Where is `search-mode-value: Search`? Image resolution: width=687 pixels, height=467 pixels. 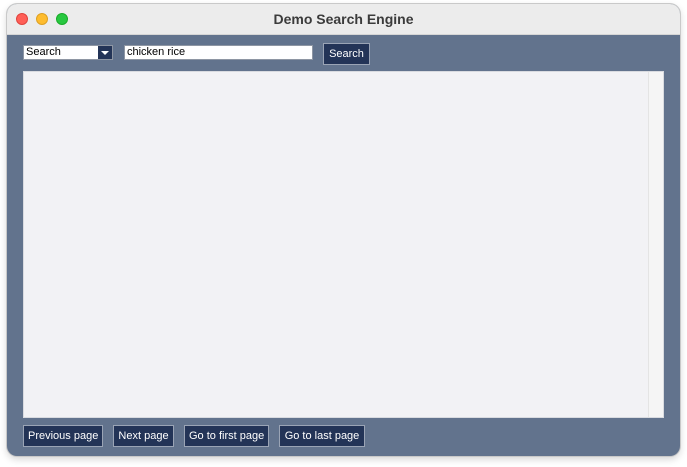
search-mode-value: Search is located at coordinates (43, 52).